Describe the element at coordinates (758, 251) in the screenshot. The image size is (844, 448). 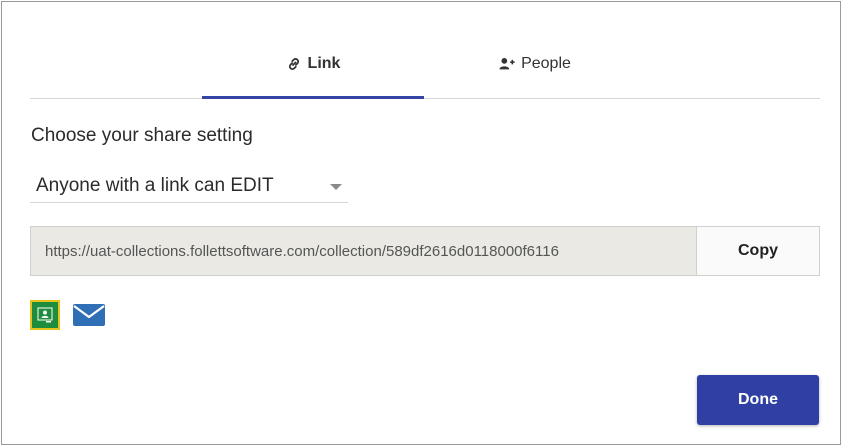
I see `copy-button: Copy` at that location.